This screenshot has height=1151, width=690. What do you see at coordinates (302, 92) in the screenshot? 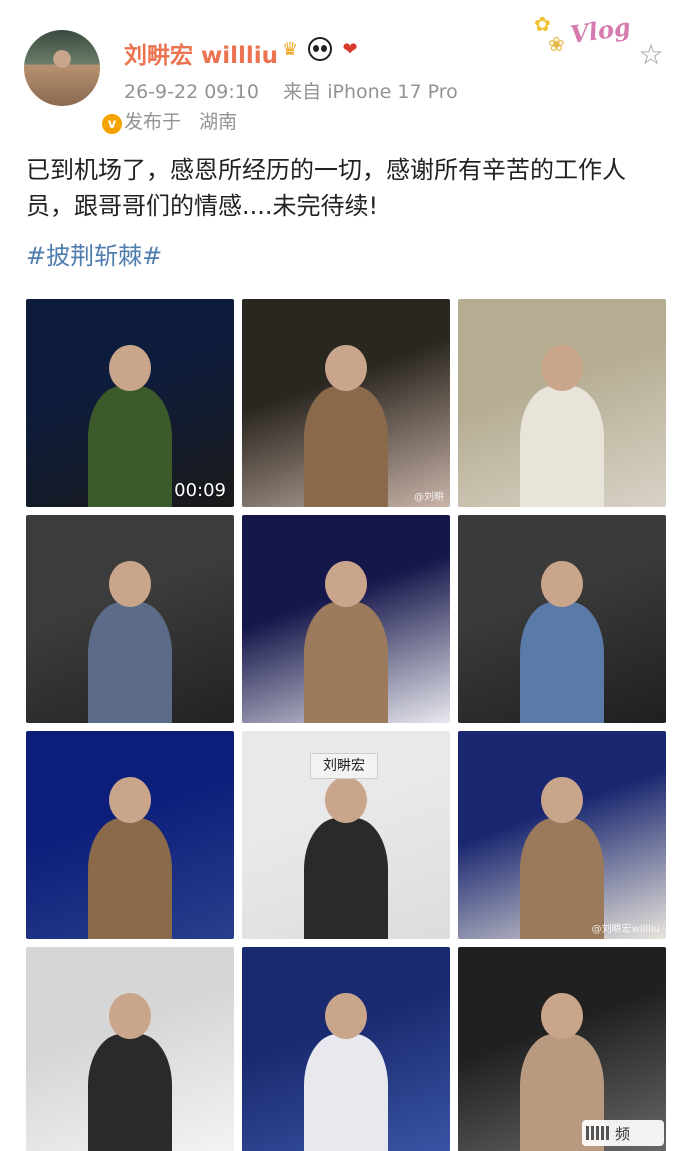
I see `post-source-prefix: 来自` at bounding box center [302, 92].